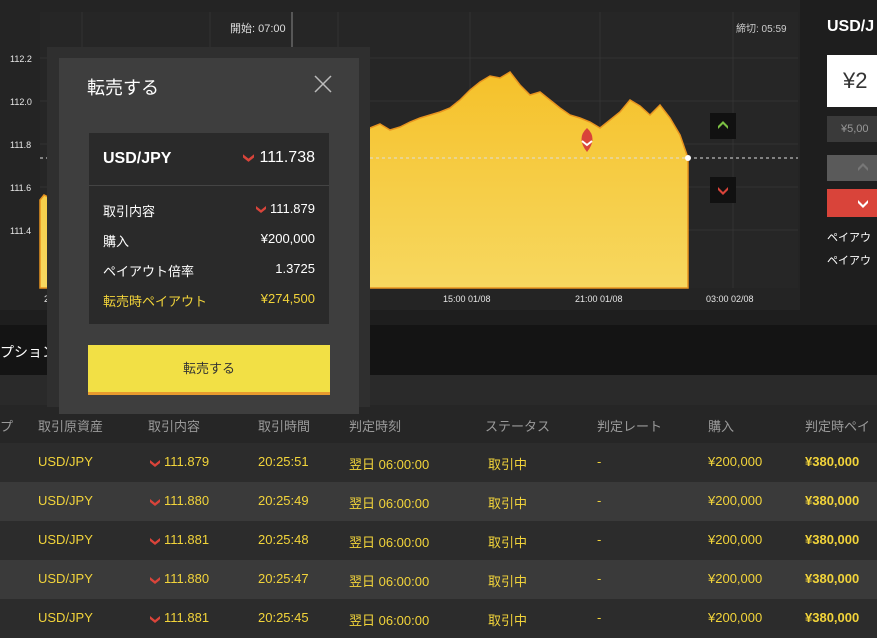  I want to click on x-tick-label: 21:00 01/08, so click(599, 299).